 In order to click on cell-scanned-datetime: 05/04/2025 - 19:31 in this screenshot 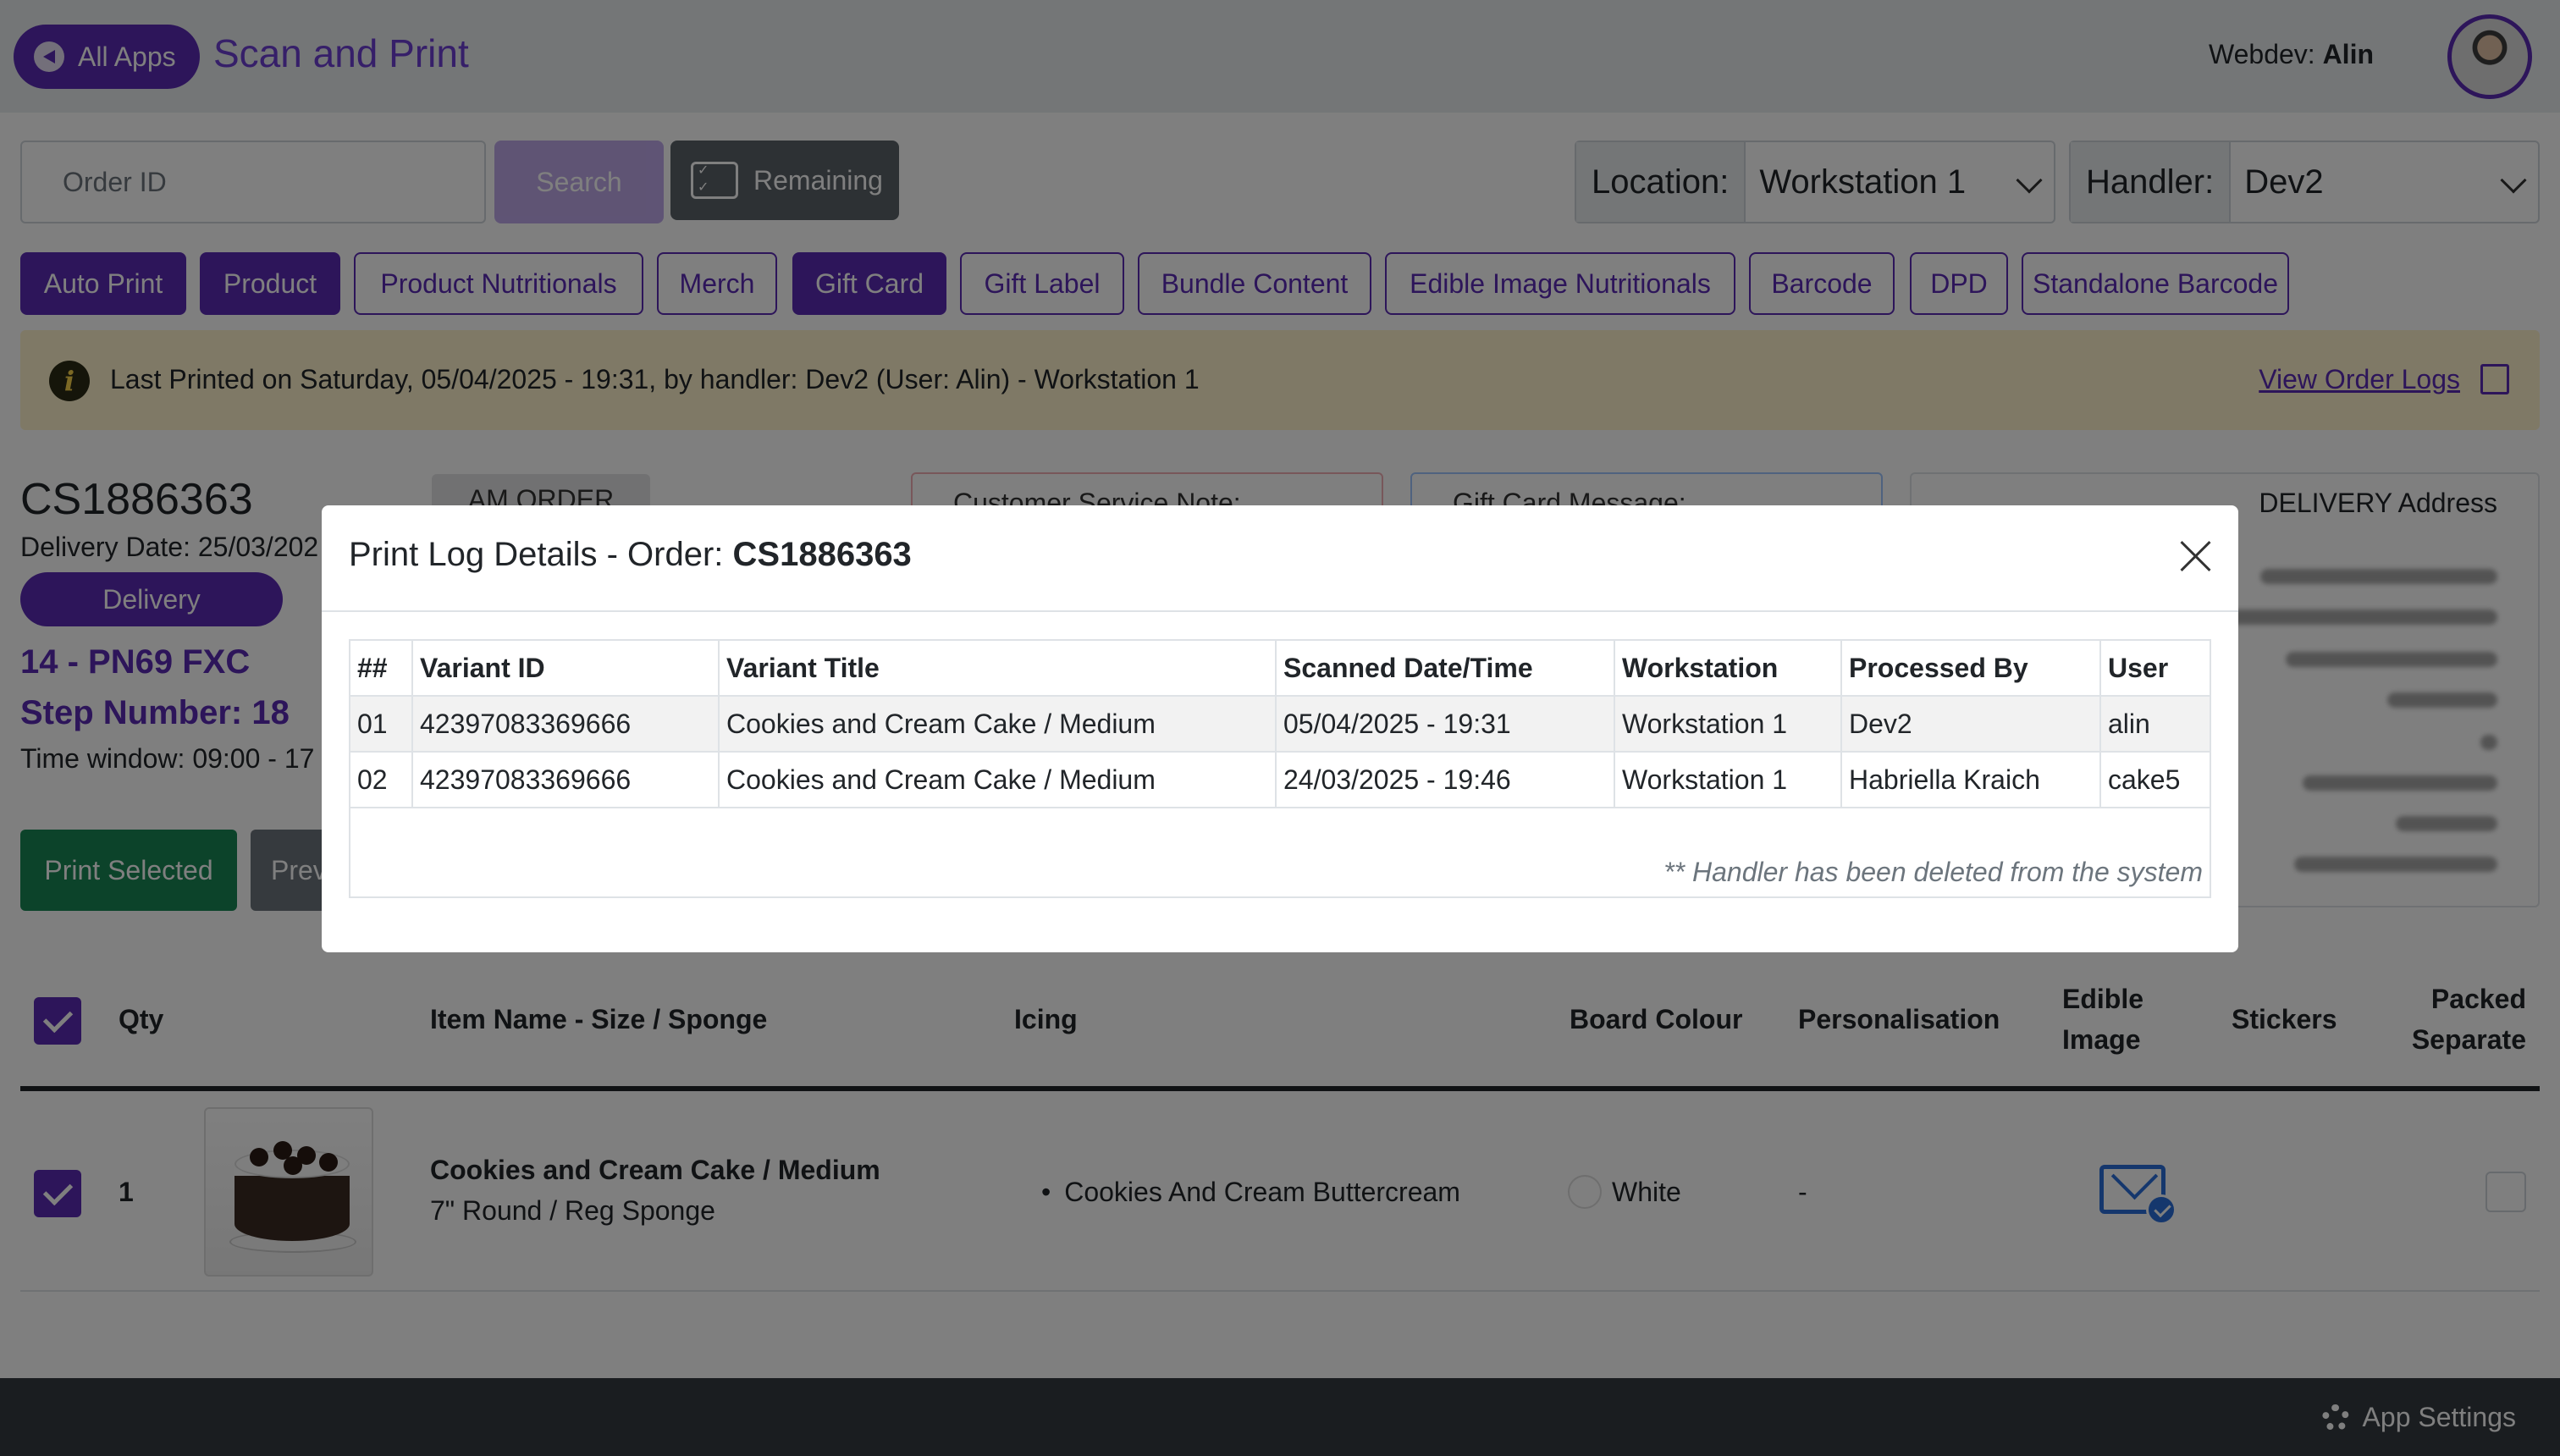, I will do `click(1445, 724)`.